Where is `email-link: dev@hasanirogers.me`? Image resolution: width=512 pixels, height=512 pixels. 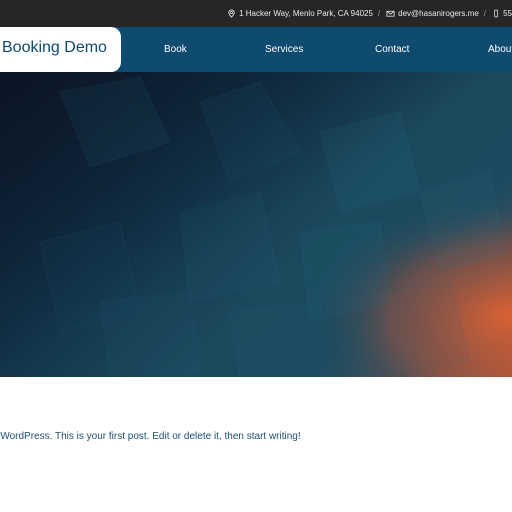
email-link: dev@hasanirogers.me is located at coordinates (438, 13).